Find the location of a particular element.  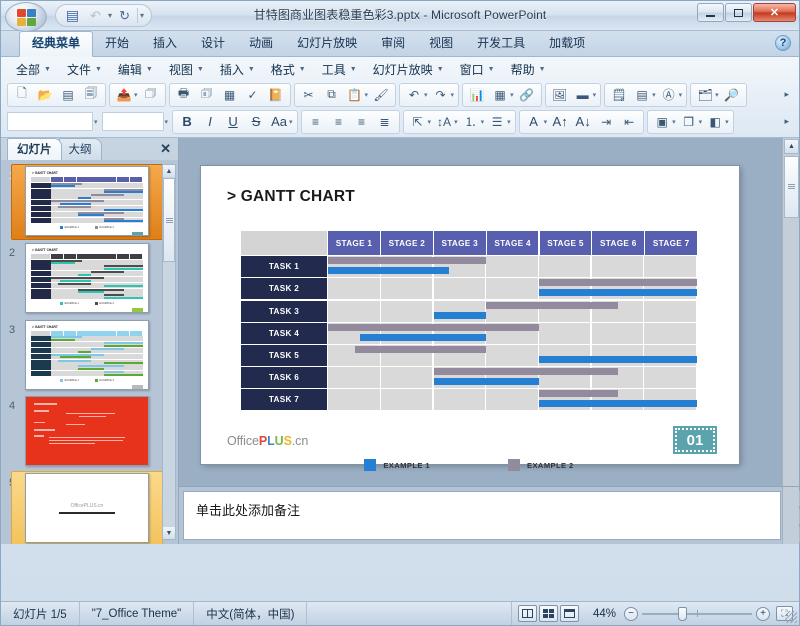

line-spacing-button: ↕A is located at coordinates (444, 122).